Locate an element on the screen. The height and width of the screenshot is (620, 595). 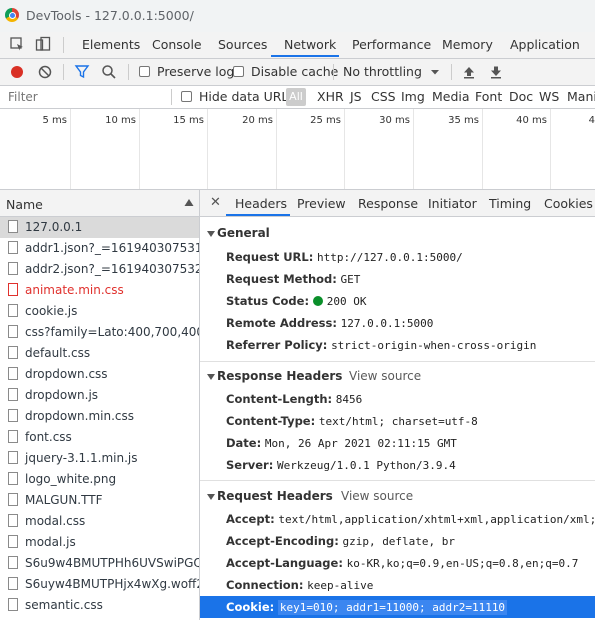
filter-type-font: Font is located at coordinates (488, 96).